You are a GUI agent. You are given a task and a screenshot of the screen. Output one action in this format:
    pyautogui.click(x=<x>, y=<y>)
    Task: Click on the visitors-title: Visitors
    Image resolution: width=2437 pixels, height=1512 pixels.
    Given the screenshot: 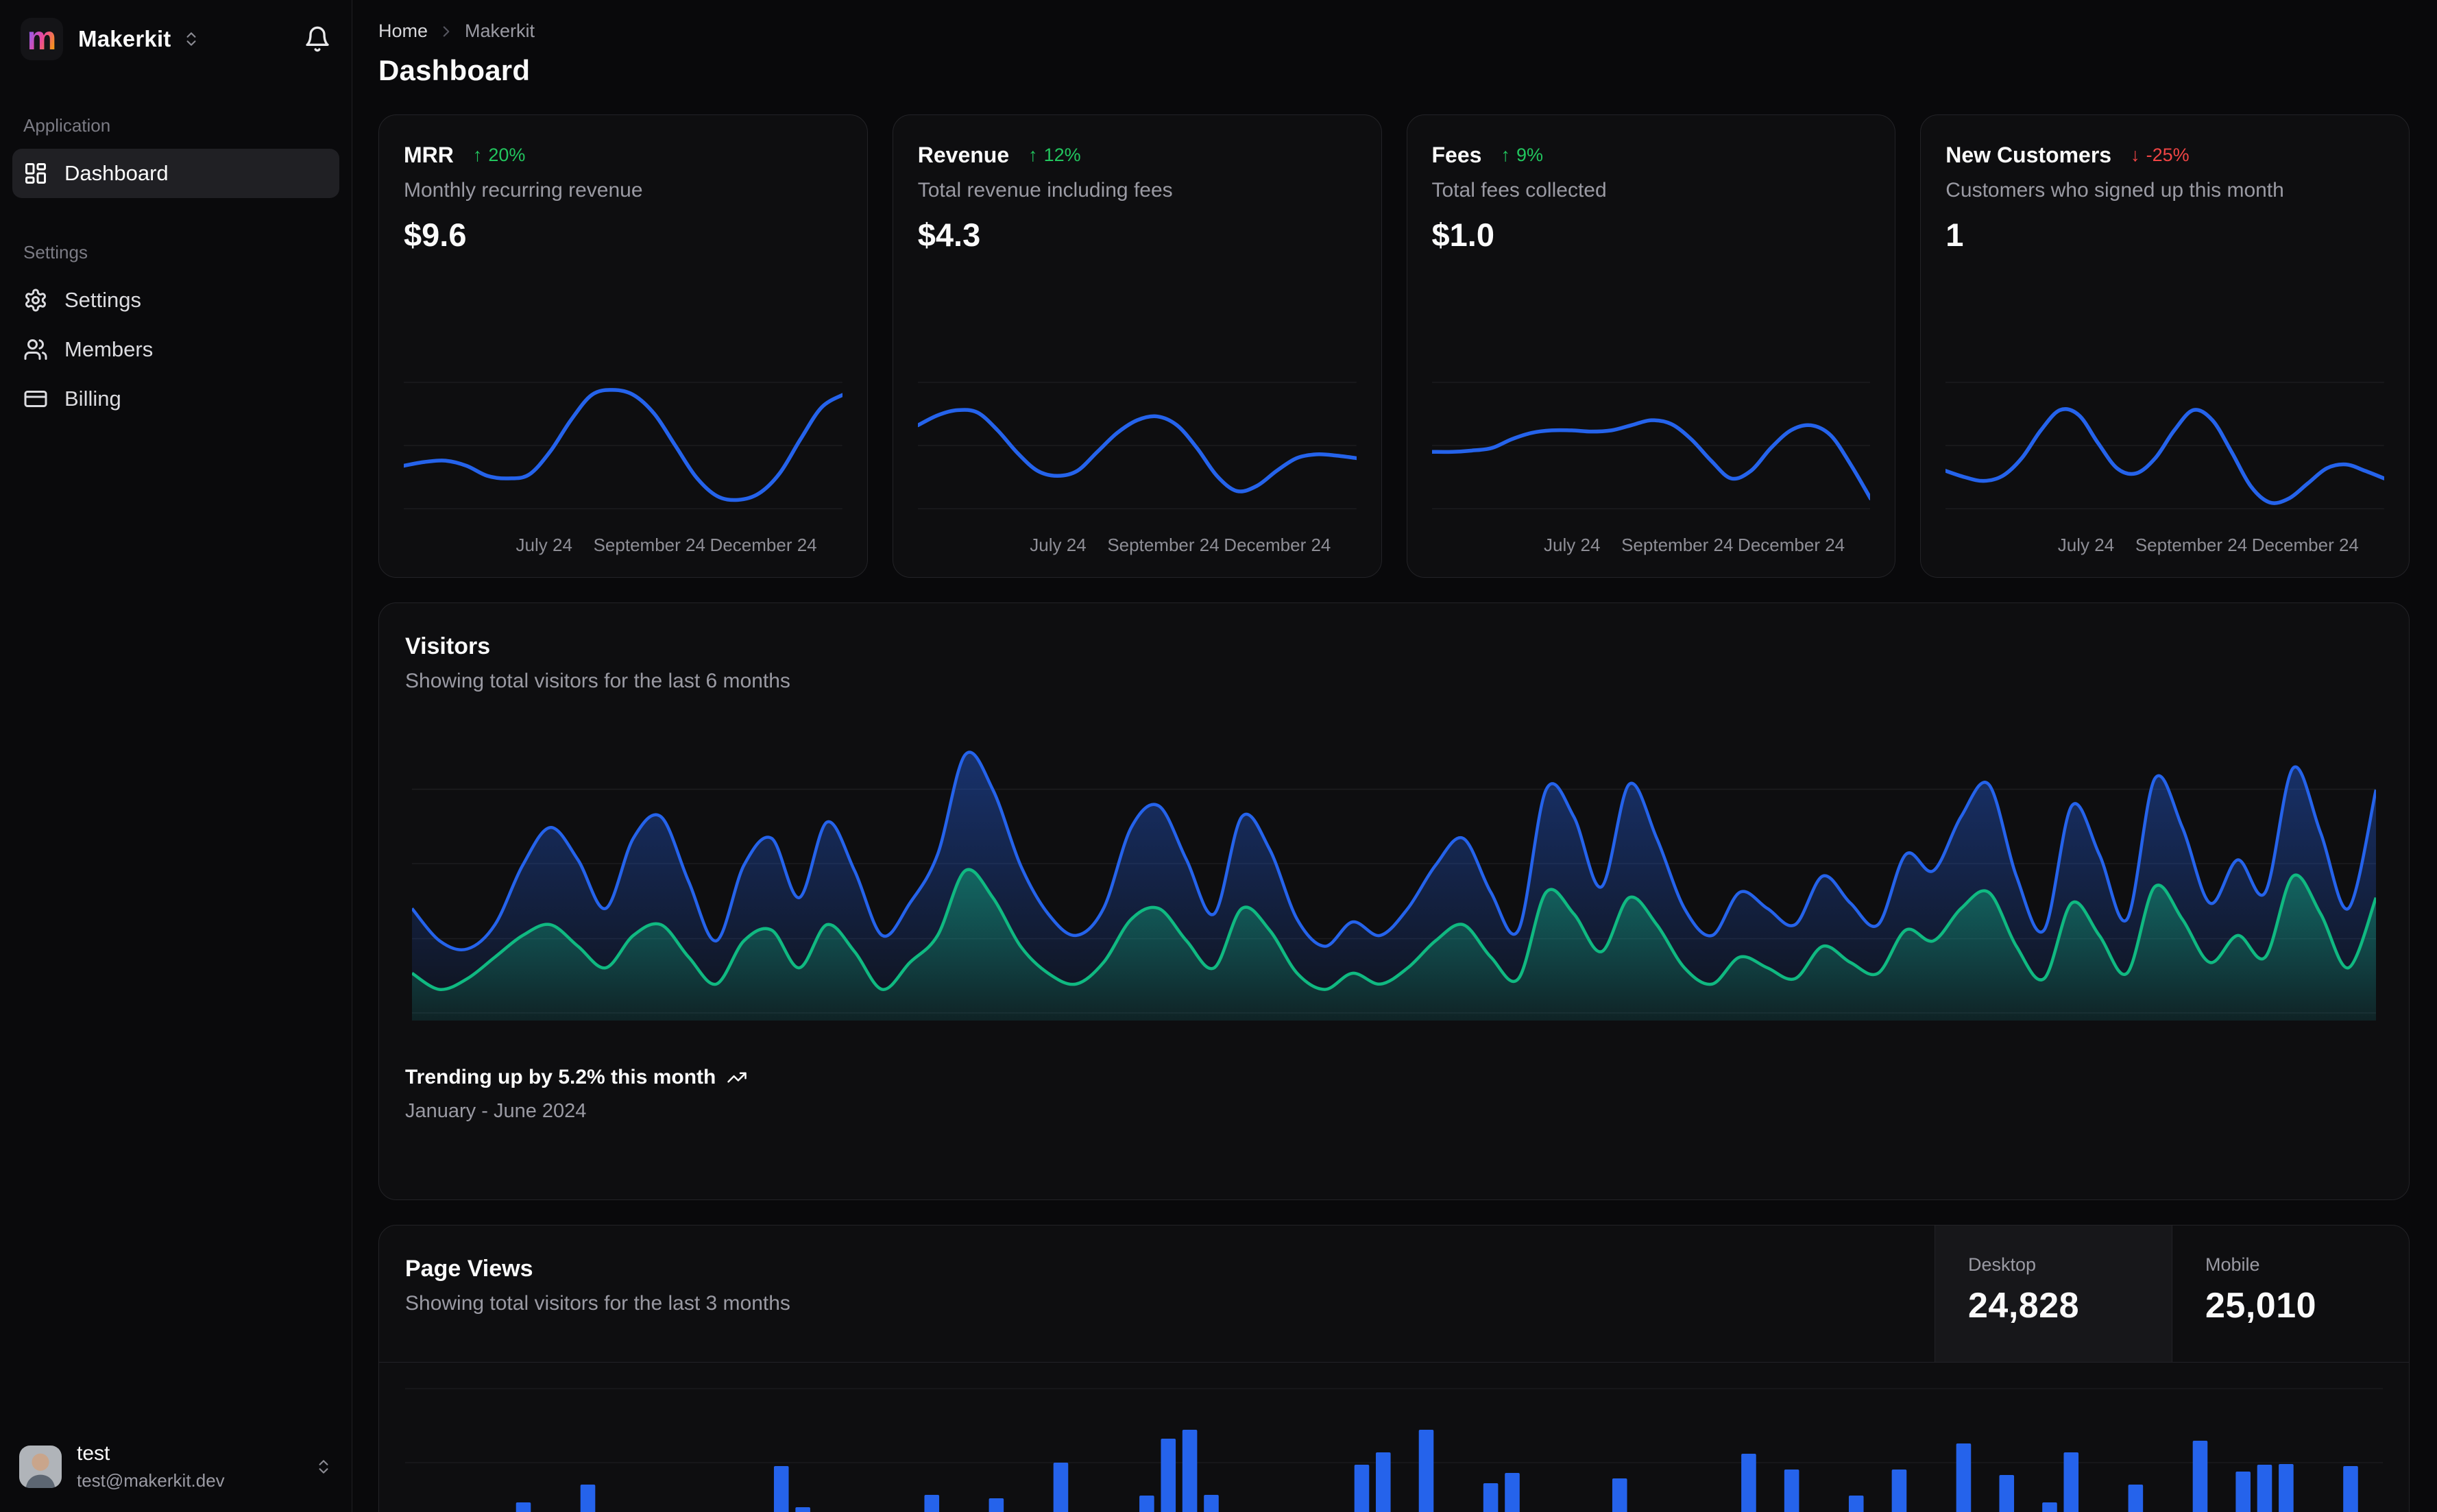 What is the action you would take?
    pyautogui.click(x=448, y=646)
    